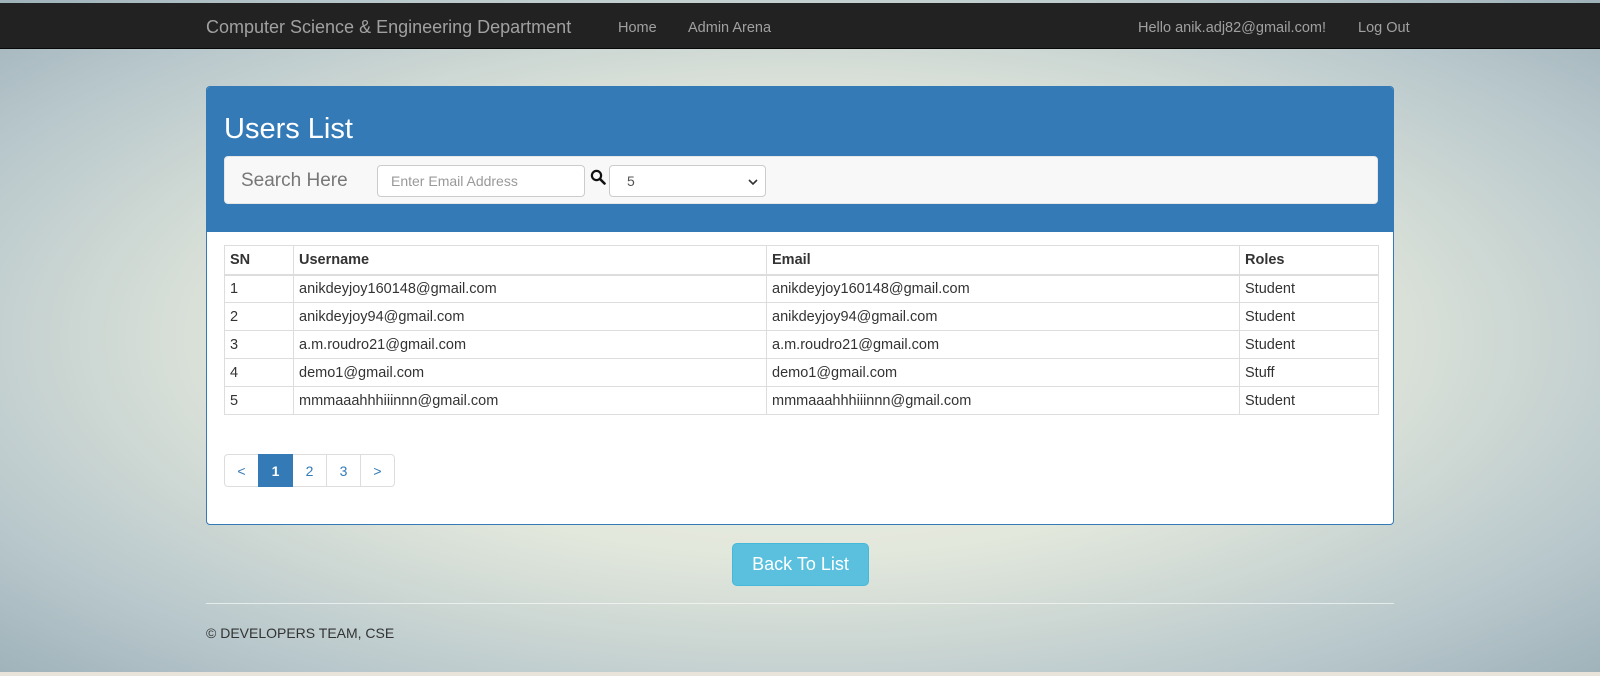 The image size is (1600, 676). Describe the element at coordinates (637, 28) in the screenshot. I see `nav-link-home: Home` at that location.